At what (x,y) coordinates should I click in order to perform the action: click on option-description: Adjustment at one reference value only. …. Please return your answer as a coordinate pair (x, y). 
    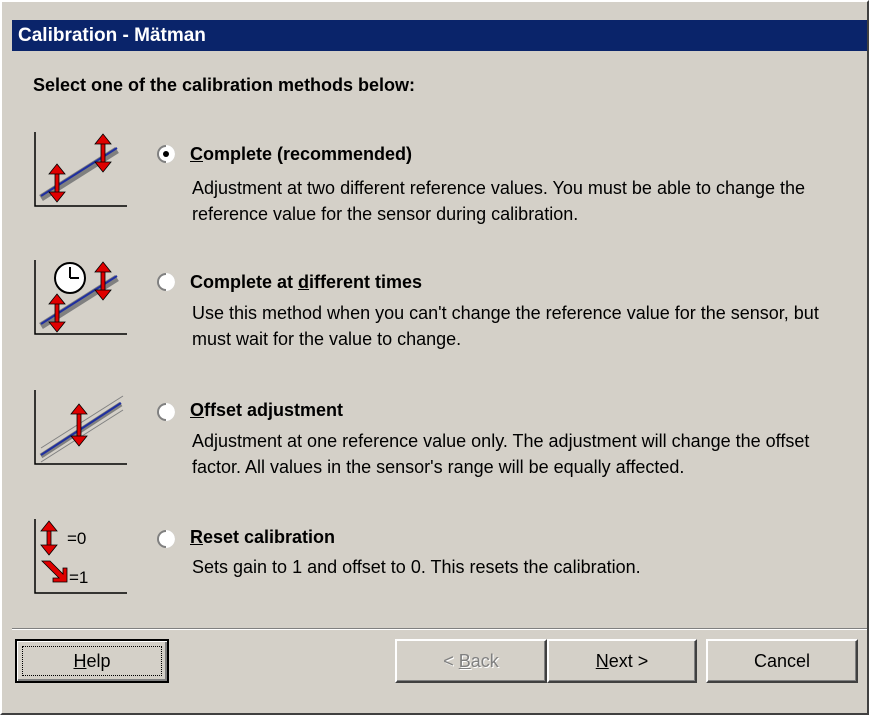
    Looking at the image, I should click on (501, 454).